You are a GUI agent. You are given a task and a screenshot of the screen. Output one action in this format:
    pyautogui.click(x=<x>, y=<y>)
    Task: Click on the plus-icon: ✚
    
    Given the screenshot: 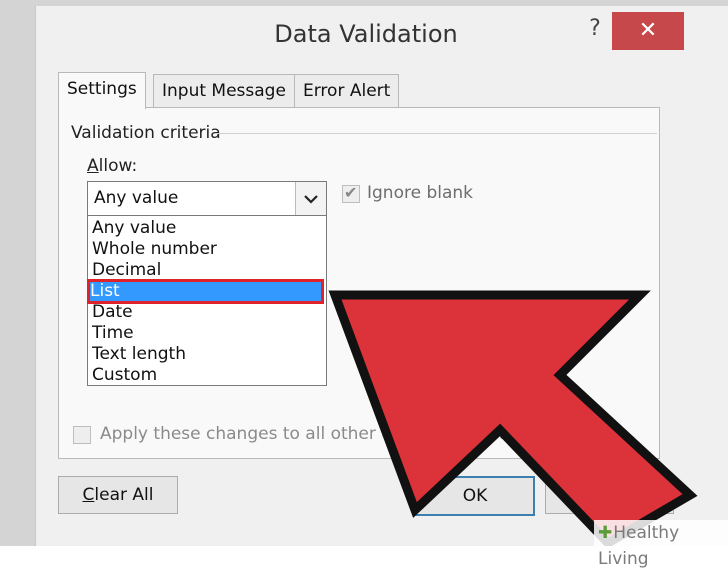 What is the action you would take?
    pyautogui.click(x=605, y=533)
    